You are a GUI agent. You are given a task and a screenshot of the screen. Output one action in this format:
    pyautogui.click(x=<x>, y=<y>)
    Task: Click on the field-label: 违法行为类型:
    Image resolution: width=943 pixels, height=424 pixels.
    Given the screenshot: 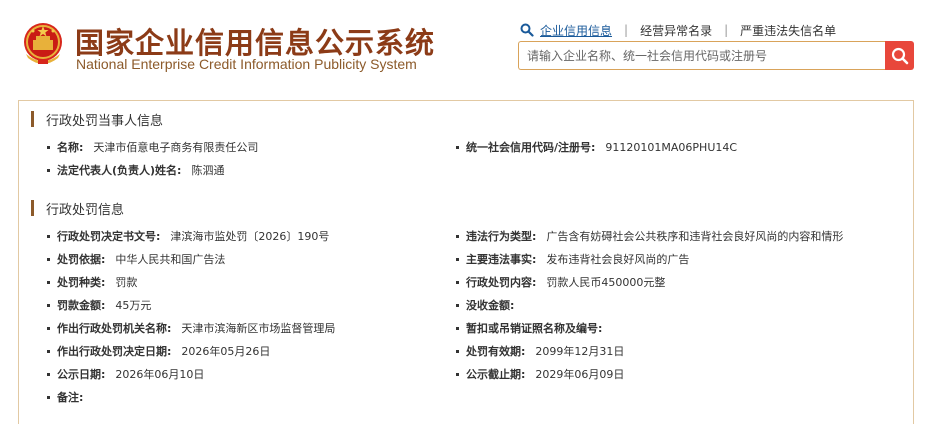 What is the action you would take?
    pyautogui.click(x=501, y=236)
    